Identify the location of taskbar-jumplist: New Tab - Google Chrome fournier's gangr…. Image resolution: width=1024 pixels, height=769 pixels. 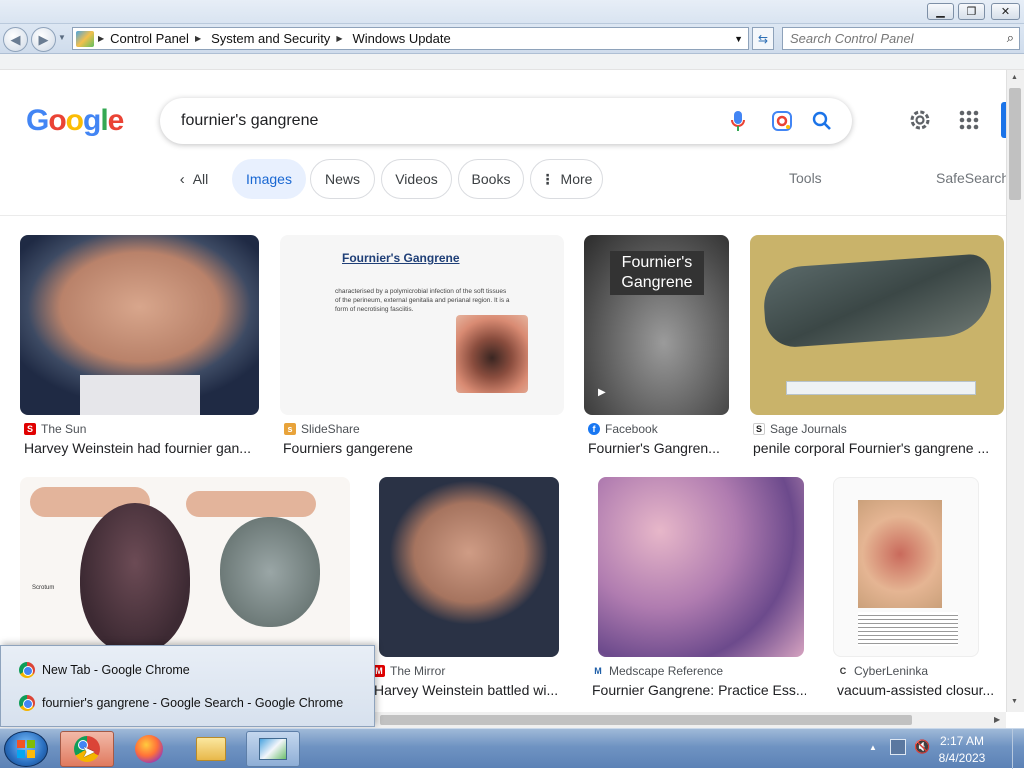
(187, 686).